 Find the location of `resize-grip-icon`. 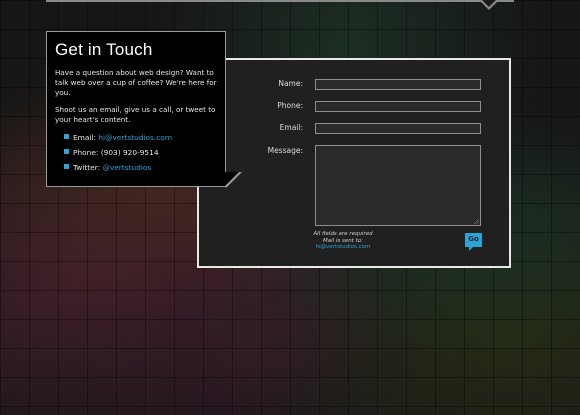

resize-grip-icon is located at coordinates (476, 221).